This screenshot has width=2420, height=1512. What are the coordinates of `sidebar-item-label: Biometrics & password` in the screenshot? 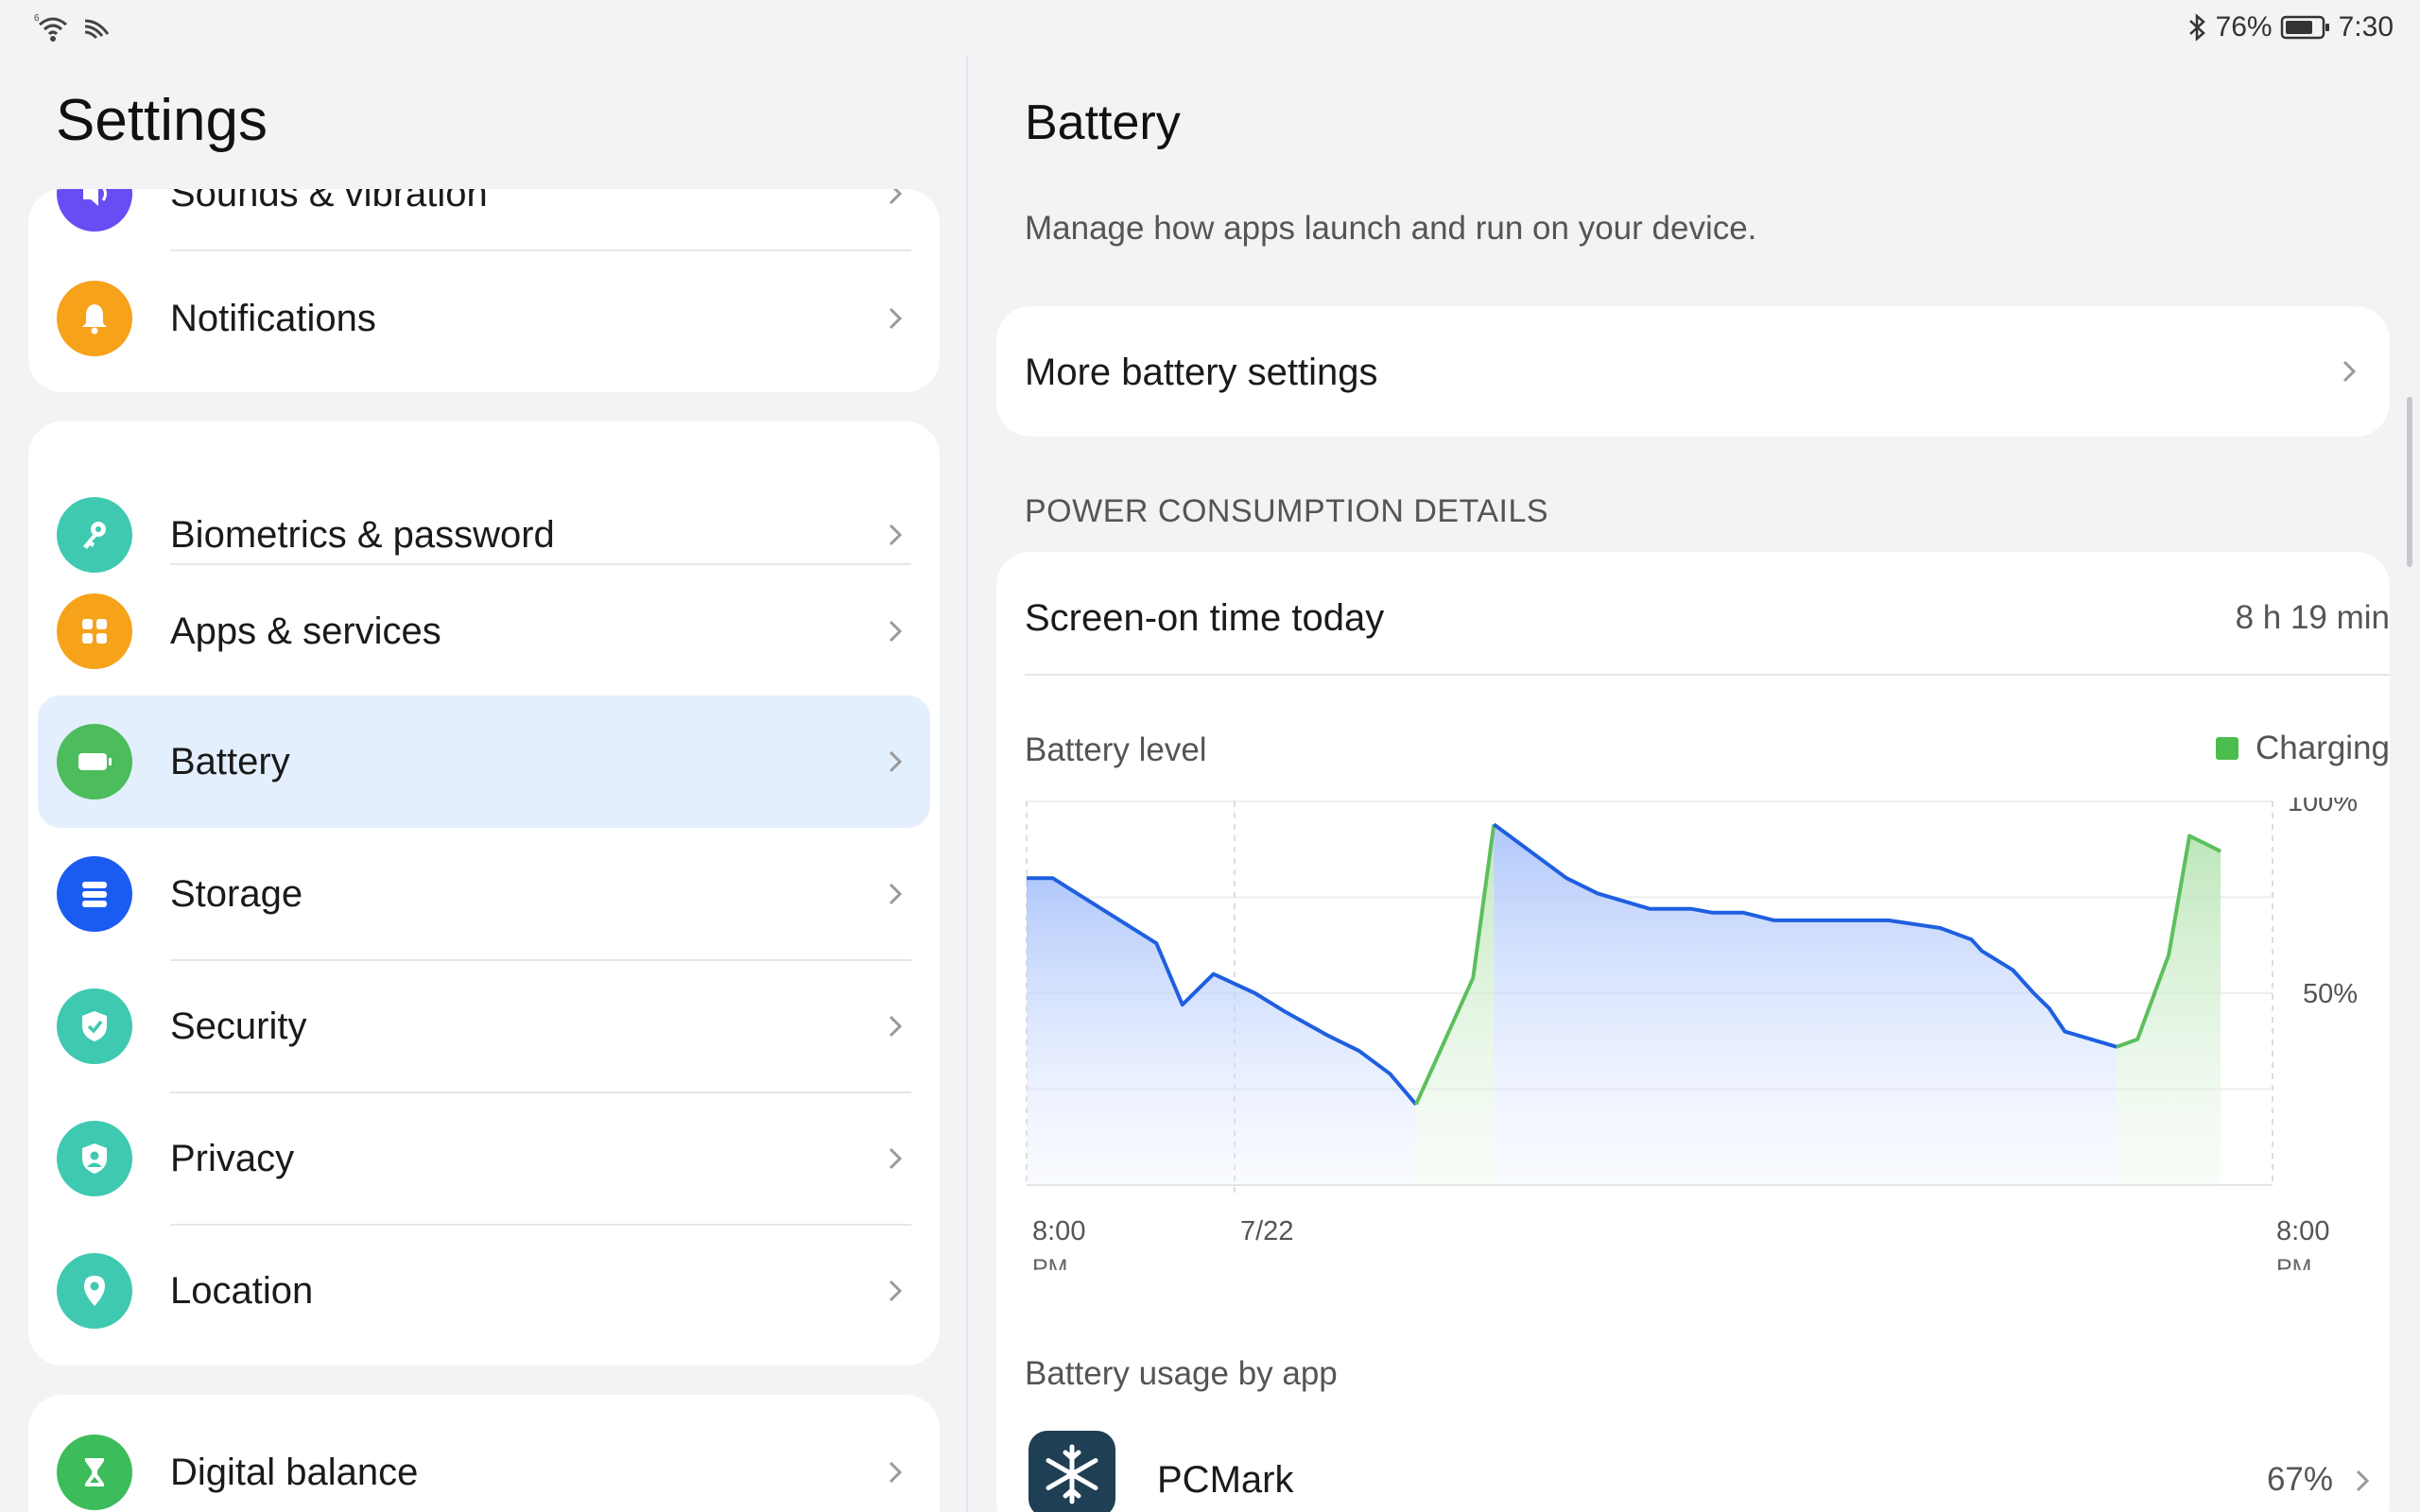 It's located at (362, 534).